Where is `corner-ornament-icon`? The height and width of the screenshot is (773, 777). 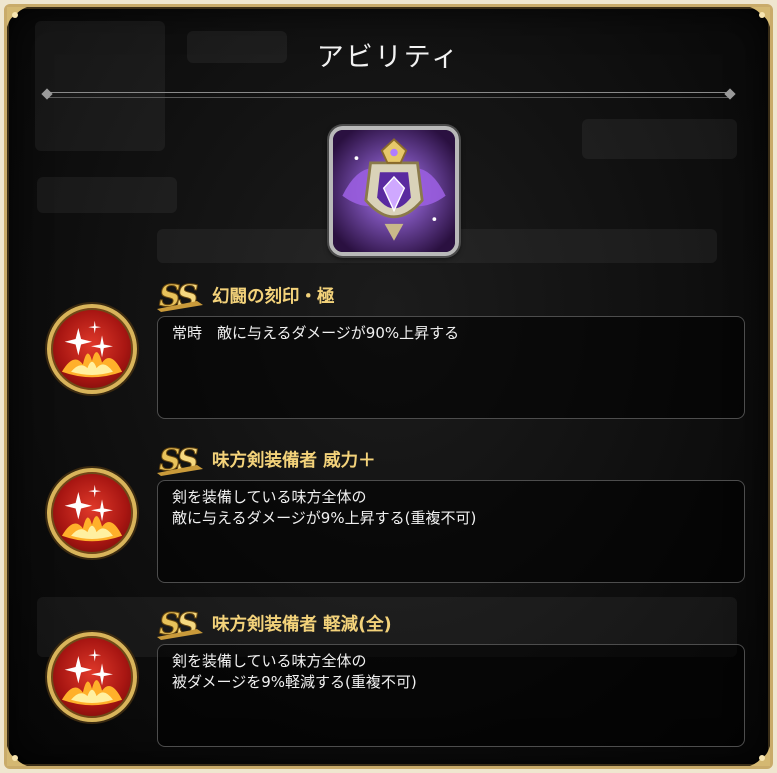
corner-ornament-icon is located at coordinates (23, 750).